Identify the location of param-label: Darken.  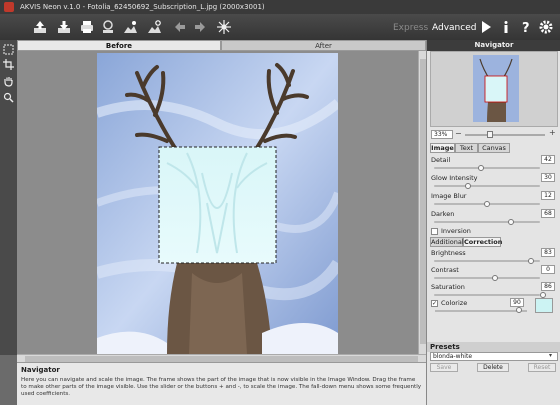
(443, 214).